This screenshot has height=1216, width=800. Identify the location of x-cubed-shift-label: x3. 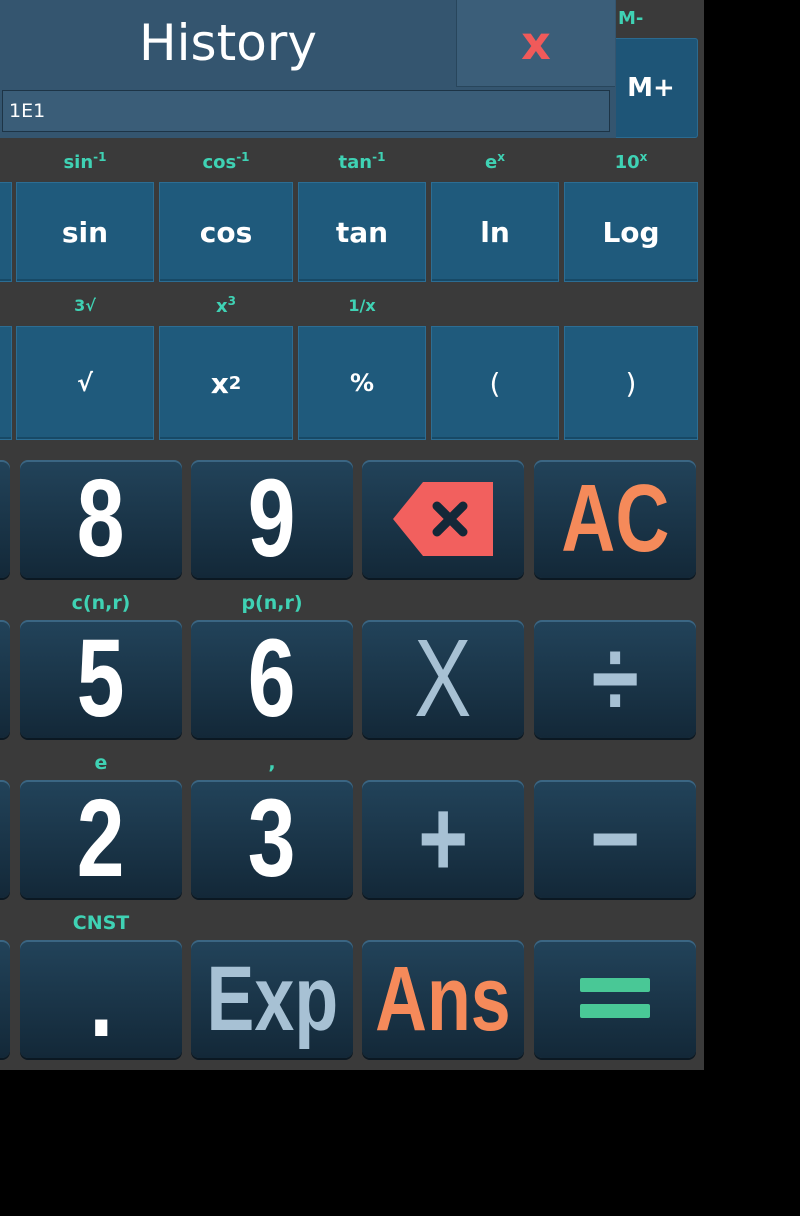
(226, 305).